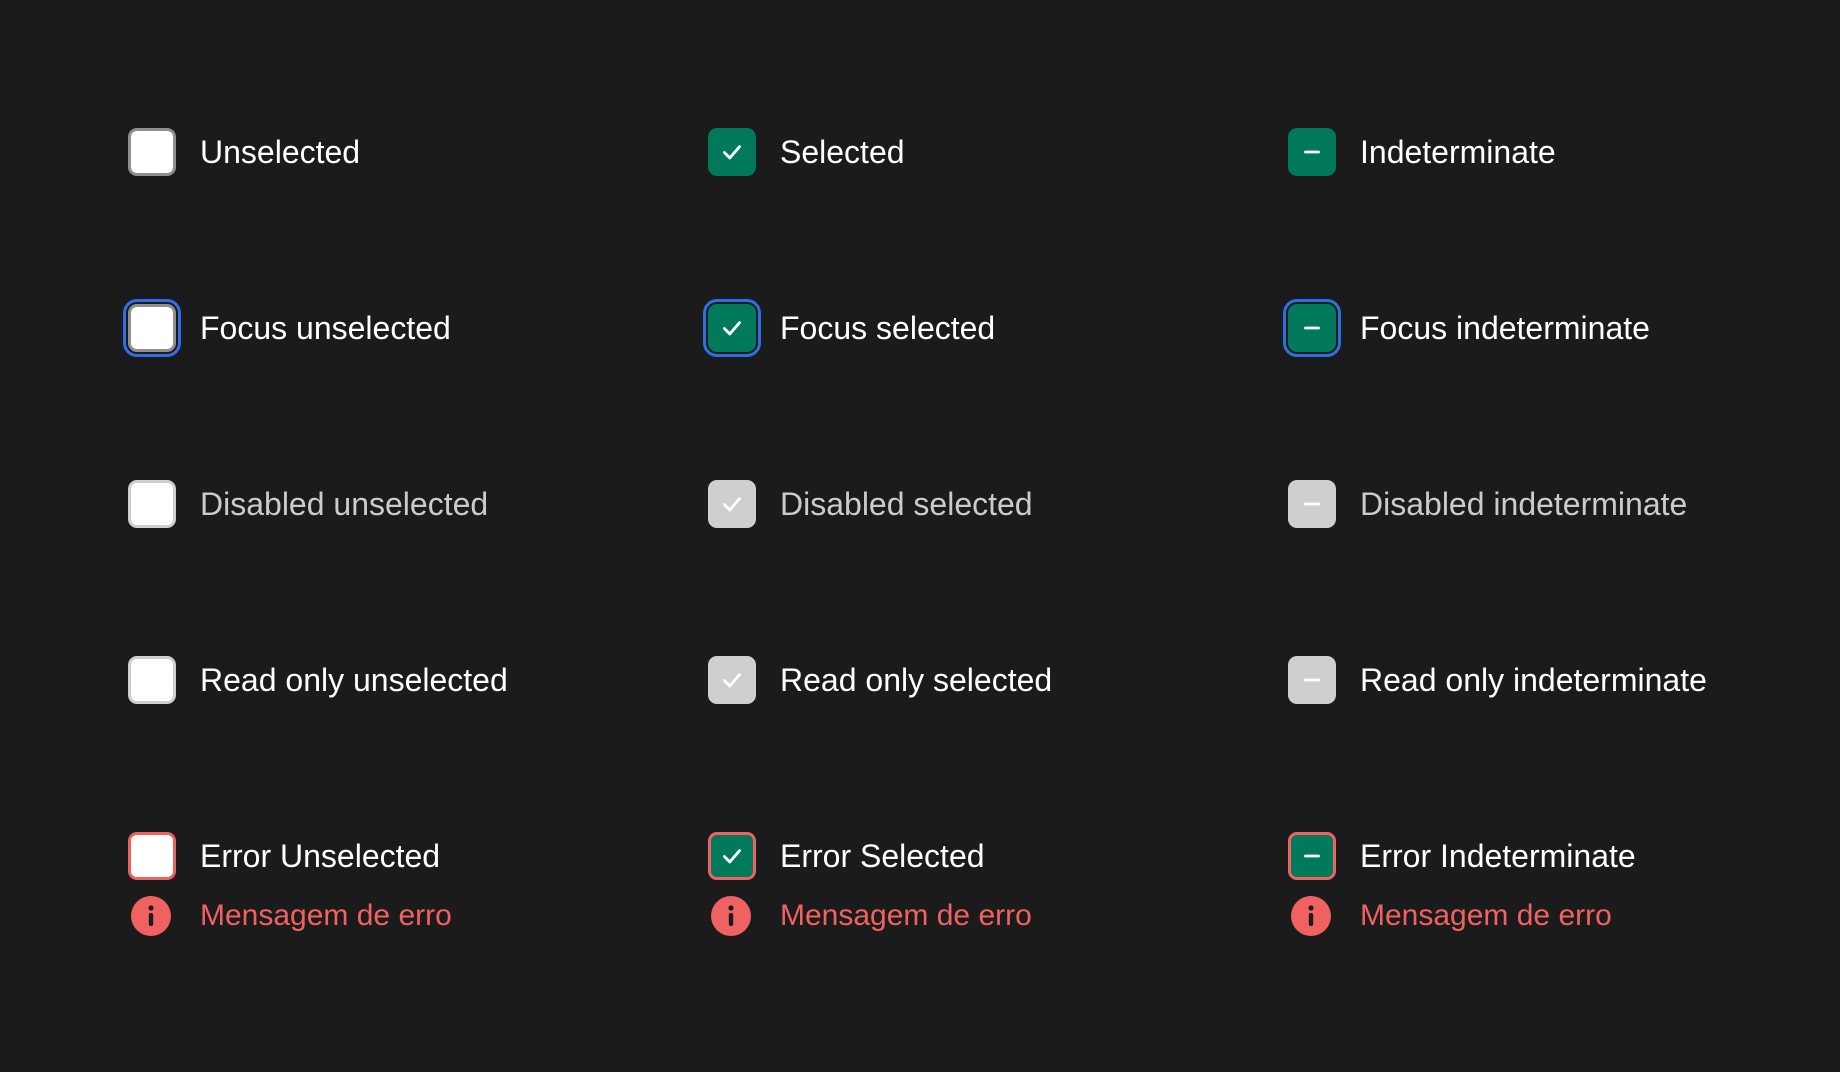 The image size is (1840, 1072). I want to click on checkbox-label: Disabled selected, so click(906, 504).